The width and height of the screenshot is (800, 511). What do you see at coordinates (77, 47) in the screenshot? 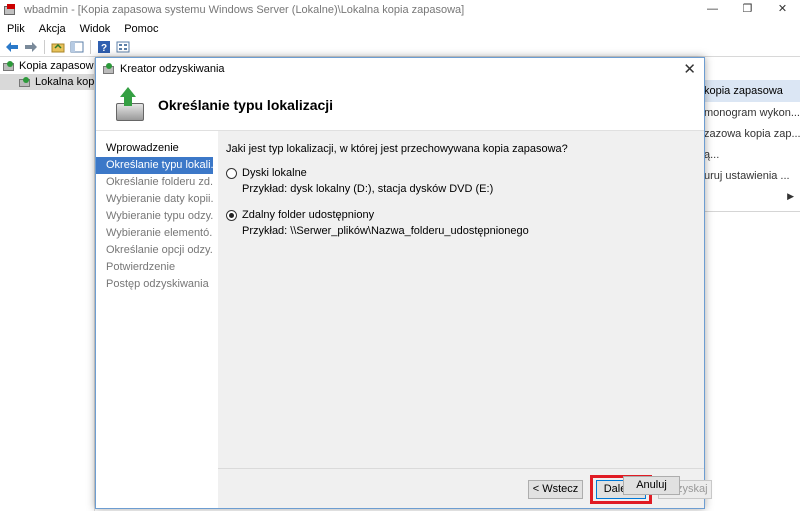
I see `console-tree-icon` at bounding box center [77, 47].